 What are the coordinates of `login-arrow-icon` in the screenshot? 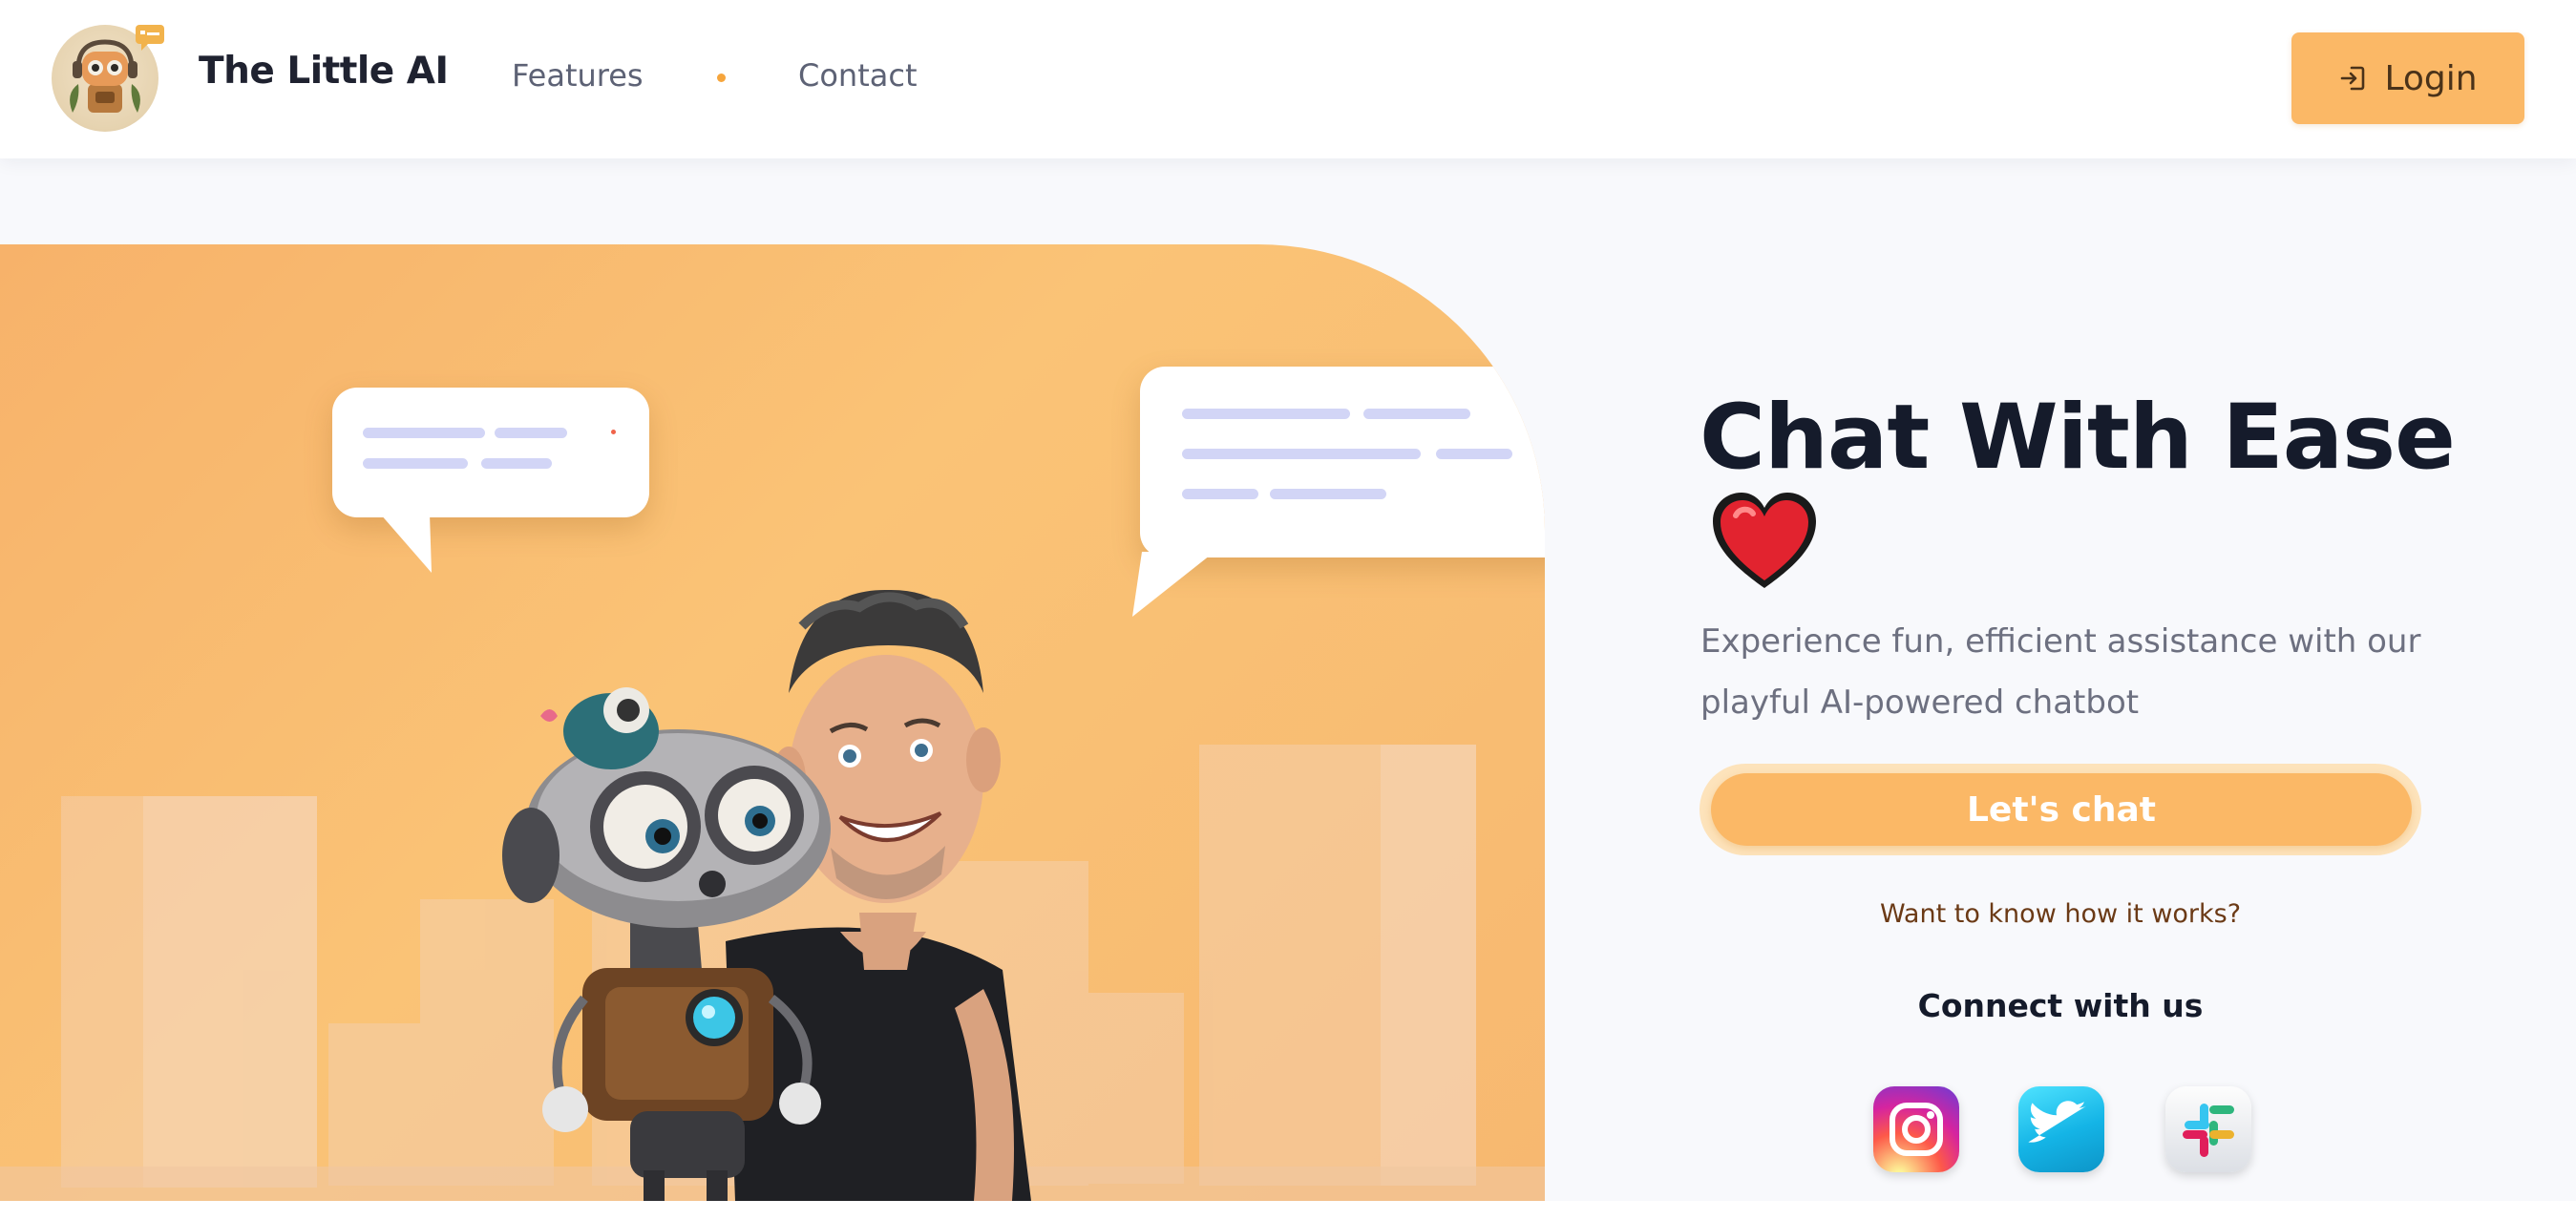 It's located at (2353, 78).